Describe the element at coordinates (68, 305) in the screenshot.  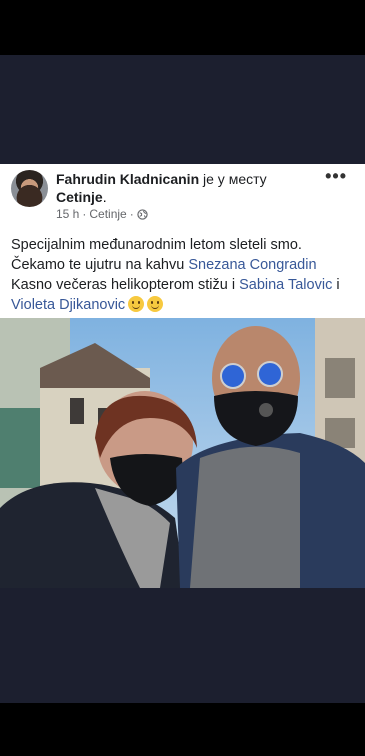
I see `mention-violeta: Violeta Djikanovic` at that location.